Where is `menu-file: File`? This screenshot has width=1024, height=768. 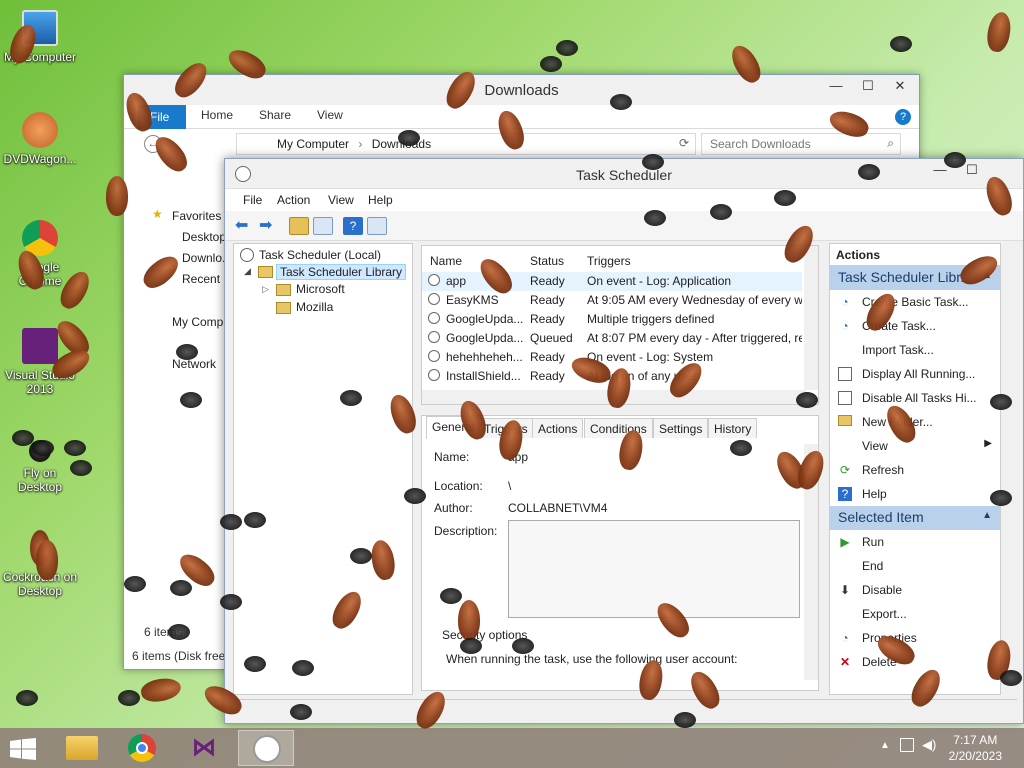
menu-file: File is located at coordinates (252, 200).